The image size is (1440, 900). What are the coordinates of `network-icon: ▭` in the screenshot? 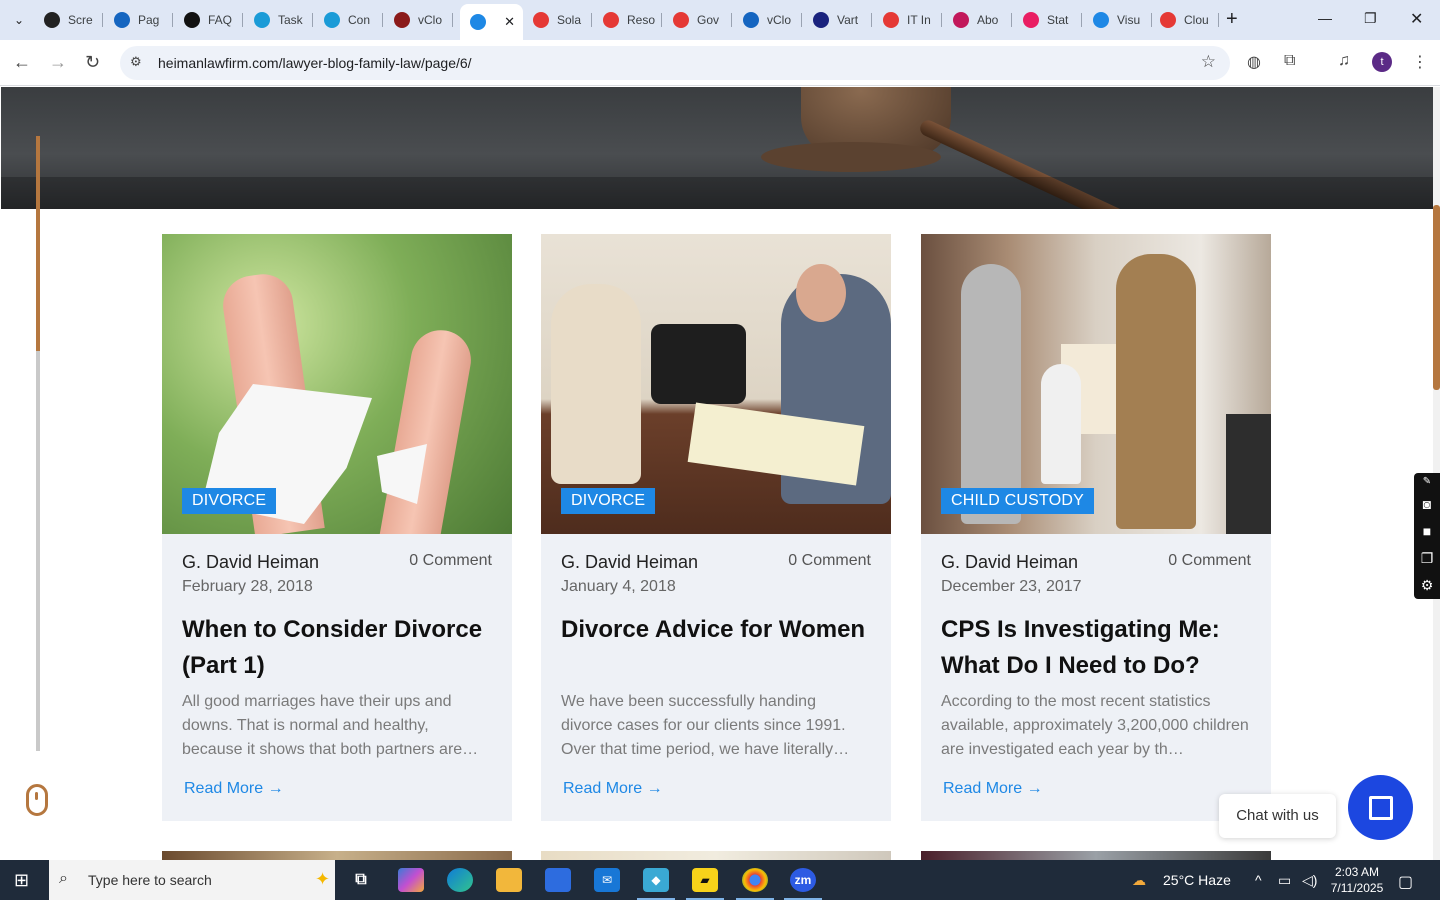 It's located at (1284, 880).